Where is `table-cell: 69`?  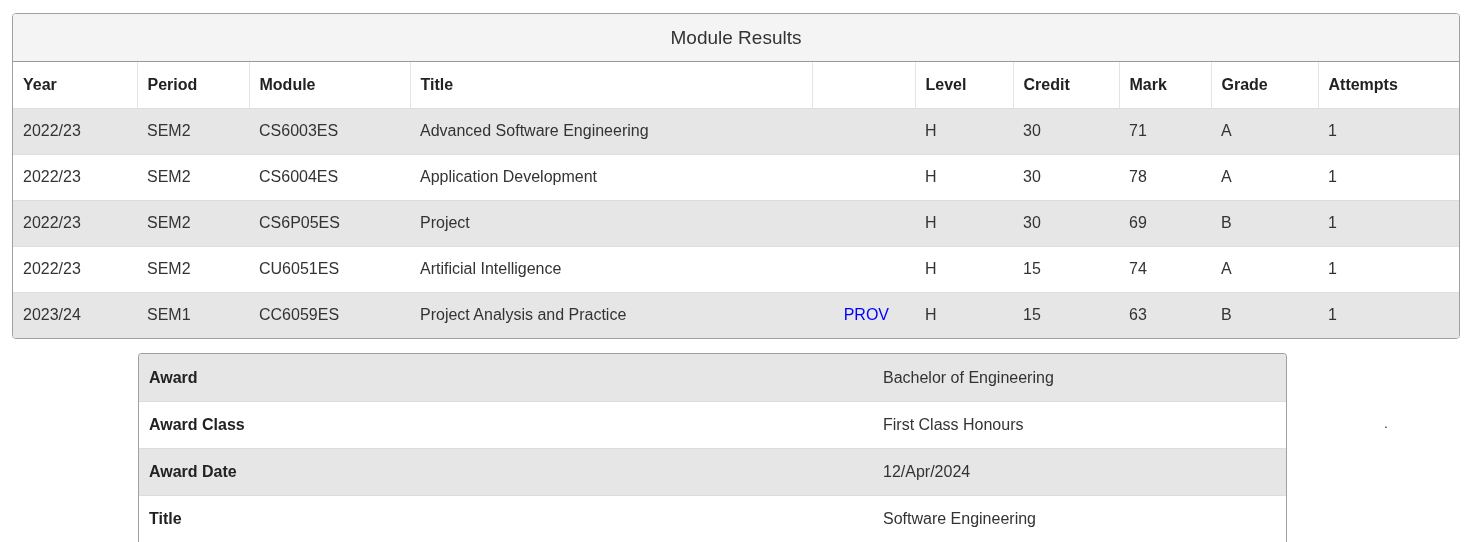
table-cell: 69 is located at coordinates (1165, 223).